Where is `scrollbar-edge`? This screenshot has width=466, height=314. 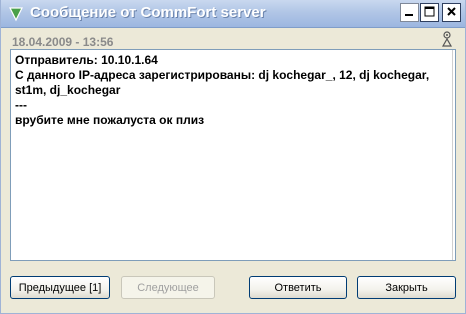
scrollbar-edge is located at coordinates (453, 155).